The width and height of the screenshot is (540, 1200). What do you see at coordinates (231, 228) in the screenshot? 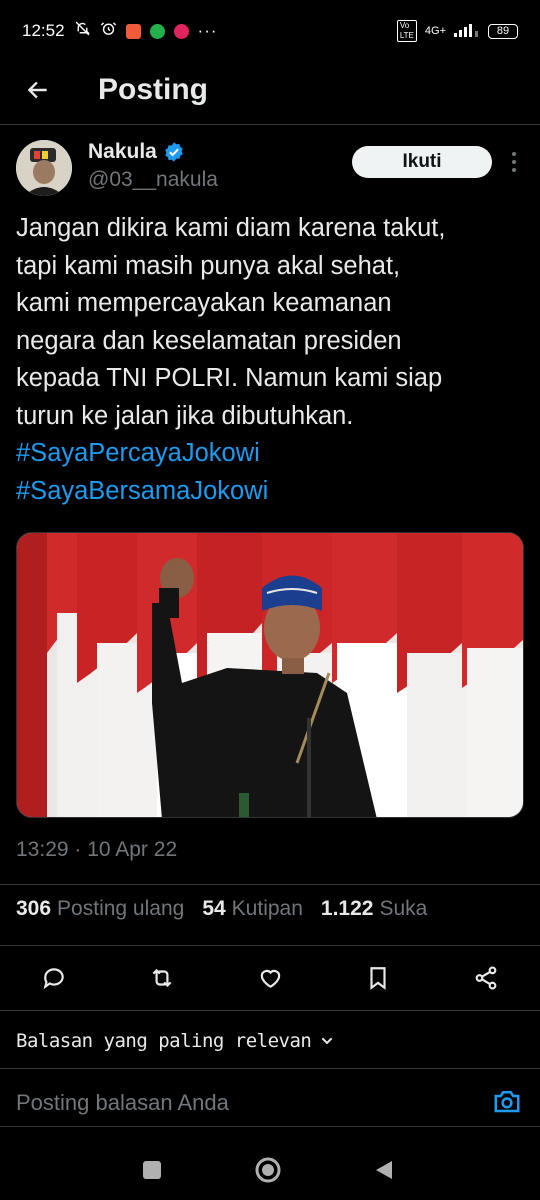
I see `tweet-line: Jangan dikira kami diam karena takut,` at bounding box center [231, 228].